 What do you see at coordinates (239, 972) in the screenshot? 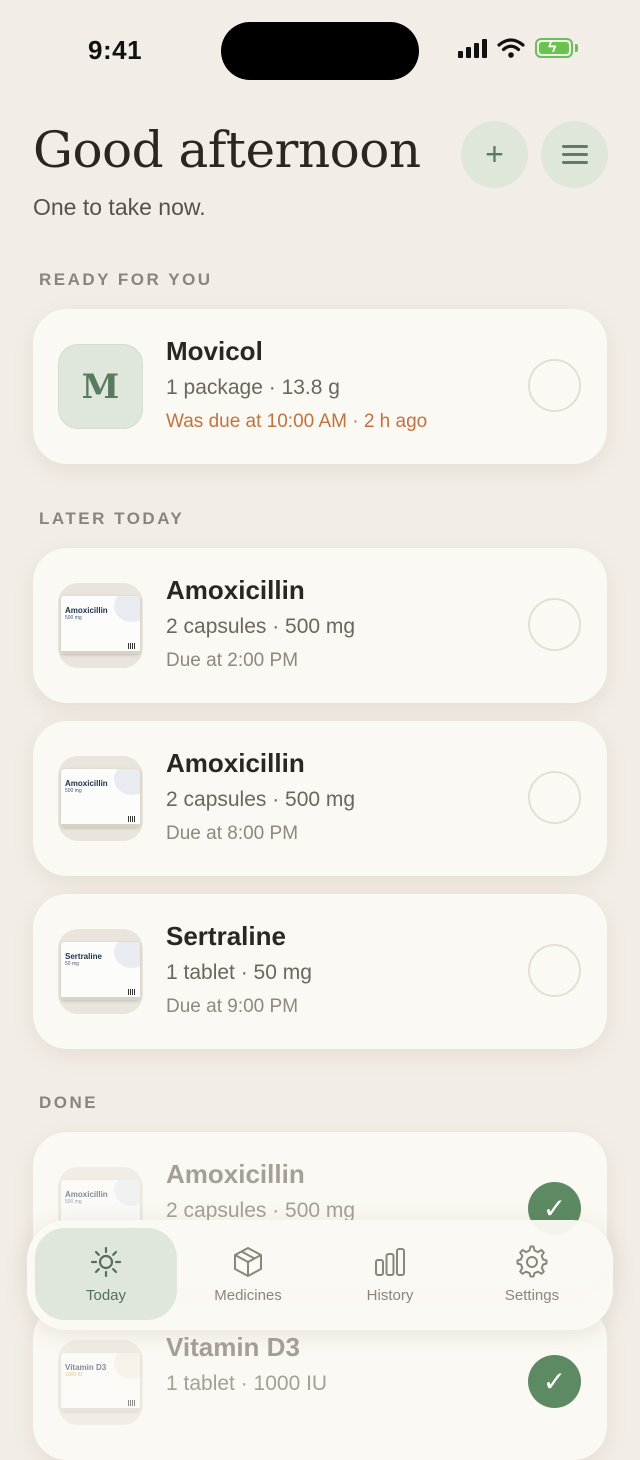
I see `medication-dose: 1 tablet · 50 mg` at bounding box center [239, 972].